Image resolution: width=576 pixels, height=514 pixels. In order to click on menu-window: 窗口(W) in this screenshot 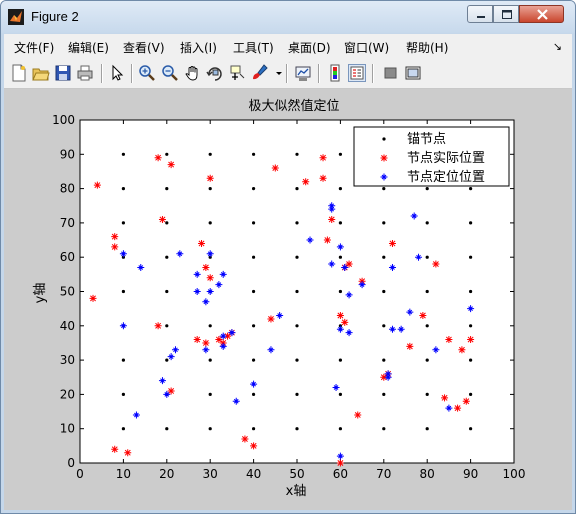, I will do `click(366, 47)`.